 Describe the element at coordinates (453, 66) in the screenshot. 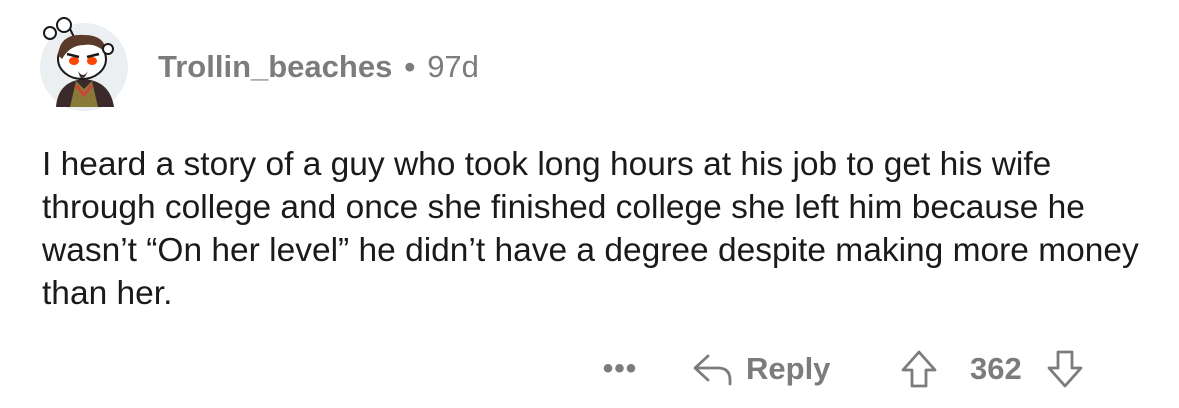

I see `comment-age: 97d` at that location.